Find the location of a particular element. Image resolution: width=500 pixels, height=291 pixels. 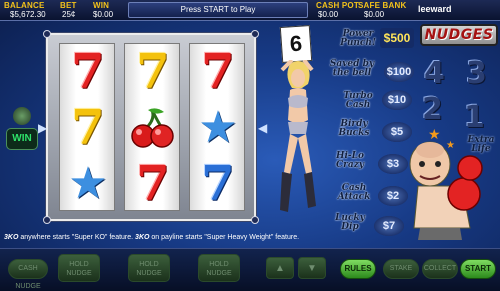

status-message: Press START to Play is located at coordinates (218, 10).